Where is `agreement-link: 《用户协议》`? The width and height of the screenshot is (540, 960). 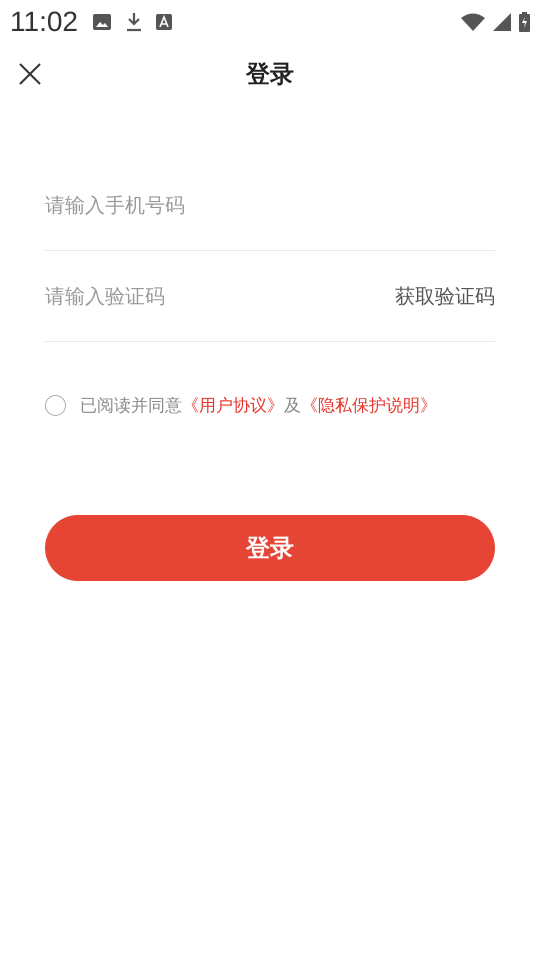 agreement-link: 《用户协议》 is located at coordinates (233, 405).